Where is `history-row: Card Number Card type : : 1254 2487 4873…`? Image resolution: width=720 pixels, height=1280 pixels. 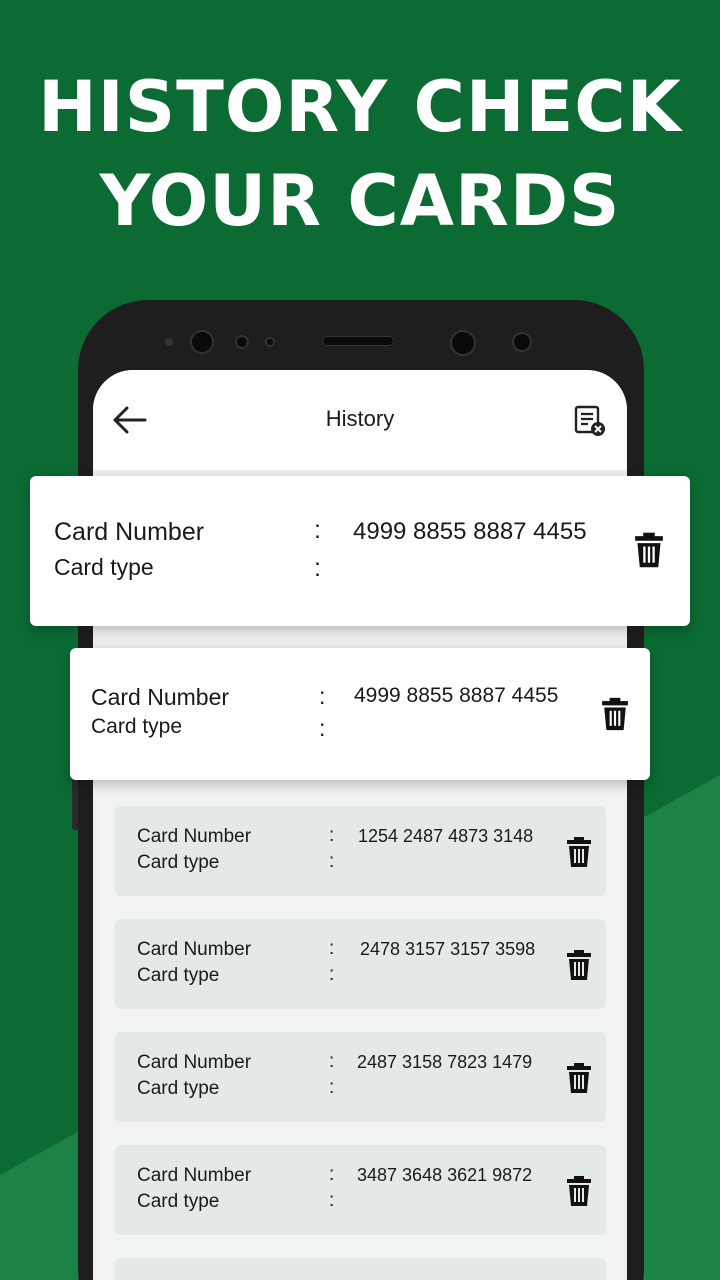
history-row: Card Number Card type : : 1254 2487 4873… is located at coordinates (360, 851).